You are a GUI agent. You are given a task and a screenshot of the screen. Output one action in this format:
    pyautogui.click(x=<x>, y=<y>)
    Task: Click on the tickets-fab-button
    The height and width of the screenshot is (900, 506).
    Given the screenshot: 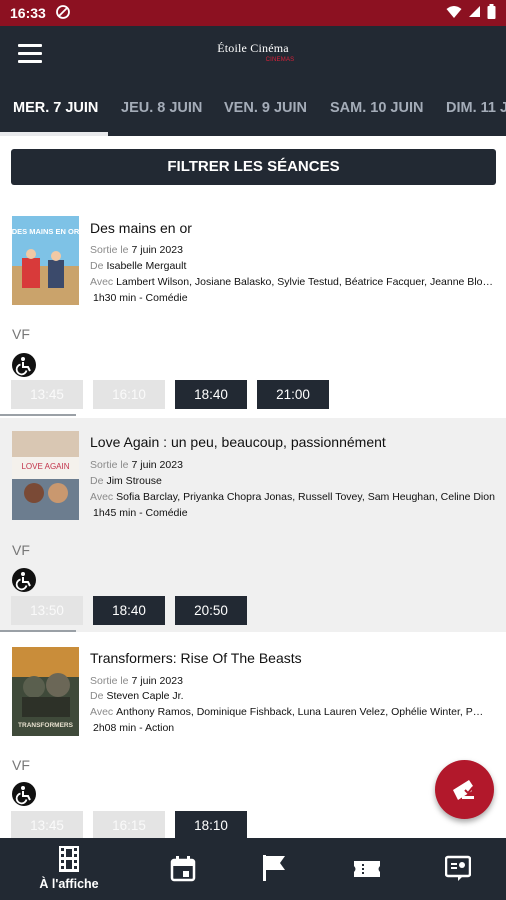 What is the action you would take?
    pyautogui.click(x=464, y=789)
    